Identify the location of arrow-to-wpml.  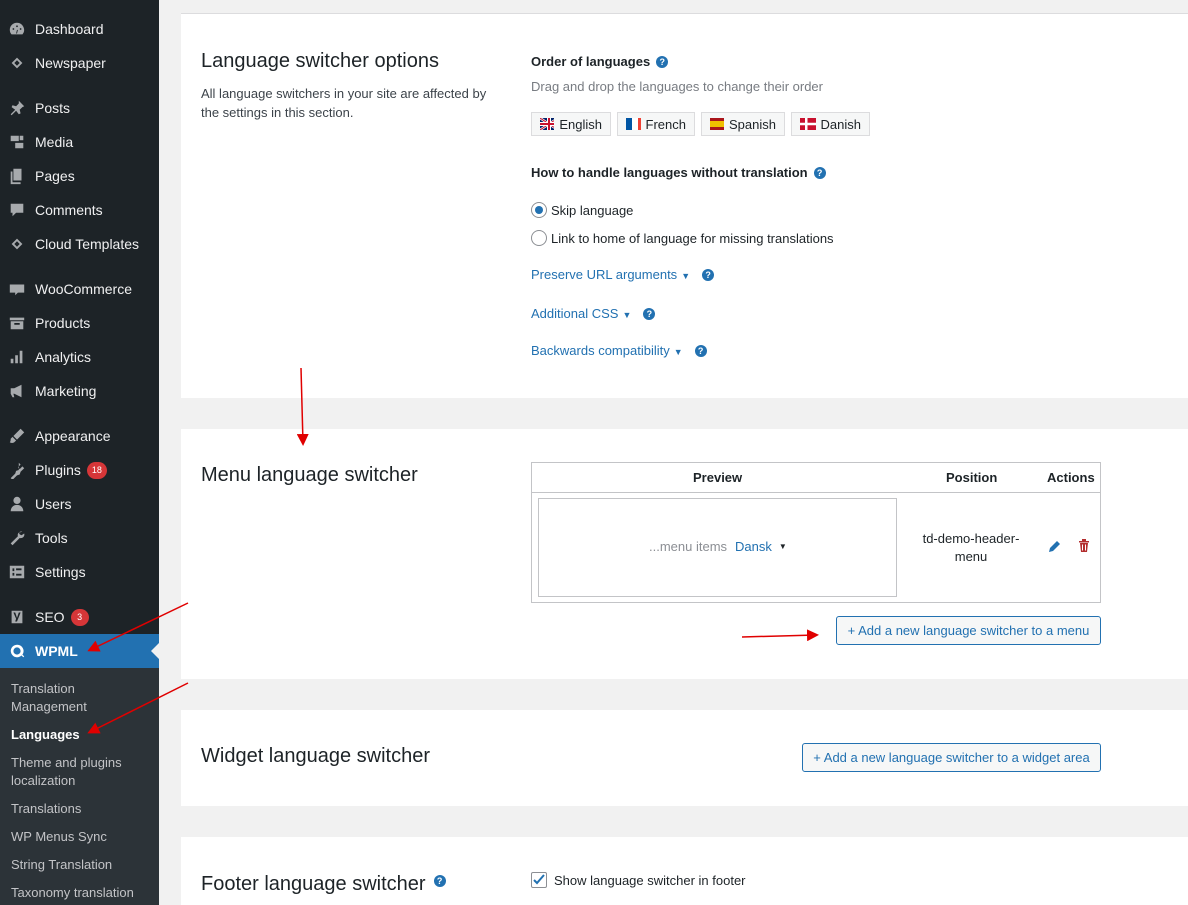
(138, 627).